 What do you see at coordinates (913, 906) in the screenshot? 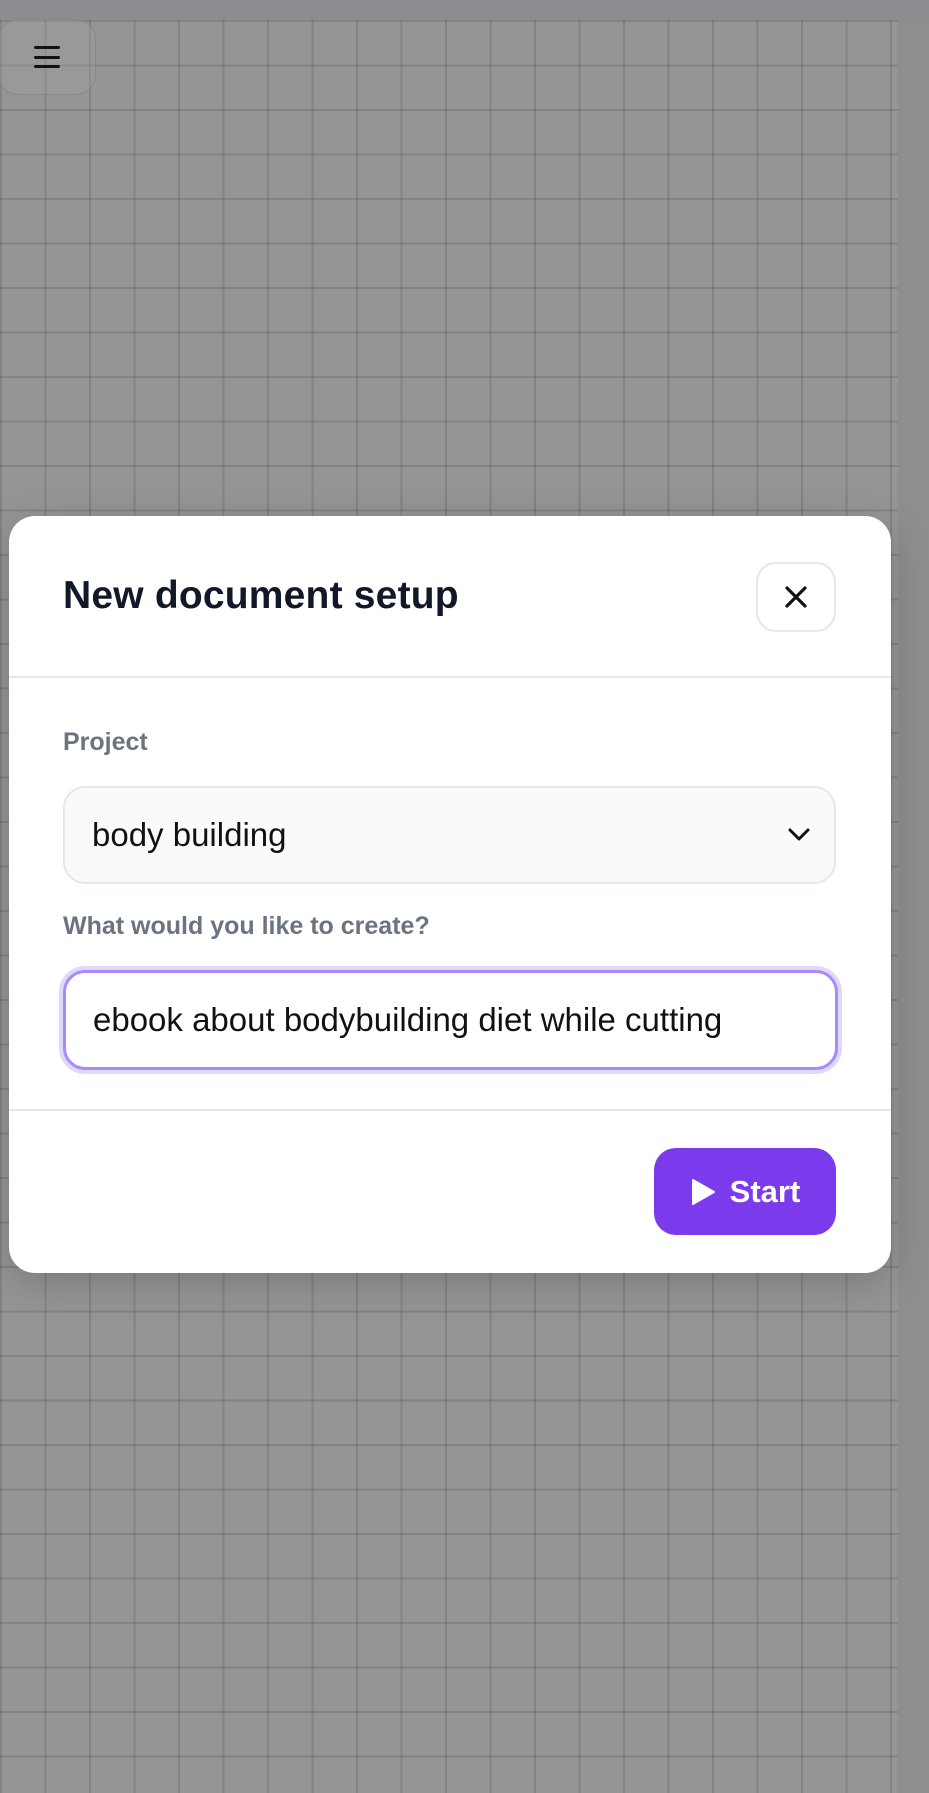
I see `canvas-scrollbar-track` at bounding box center [913, 906].